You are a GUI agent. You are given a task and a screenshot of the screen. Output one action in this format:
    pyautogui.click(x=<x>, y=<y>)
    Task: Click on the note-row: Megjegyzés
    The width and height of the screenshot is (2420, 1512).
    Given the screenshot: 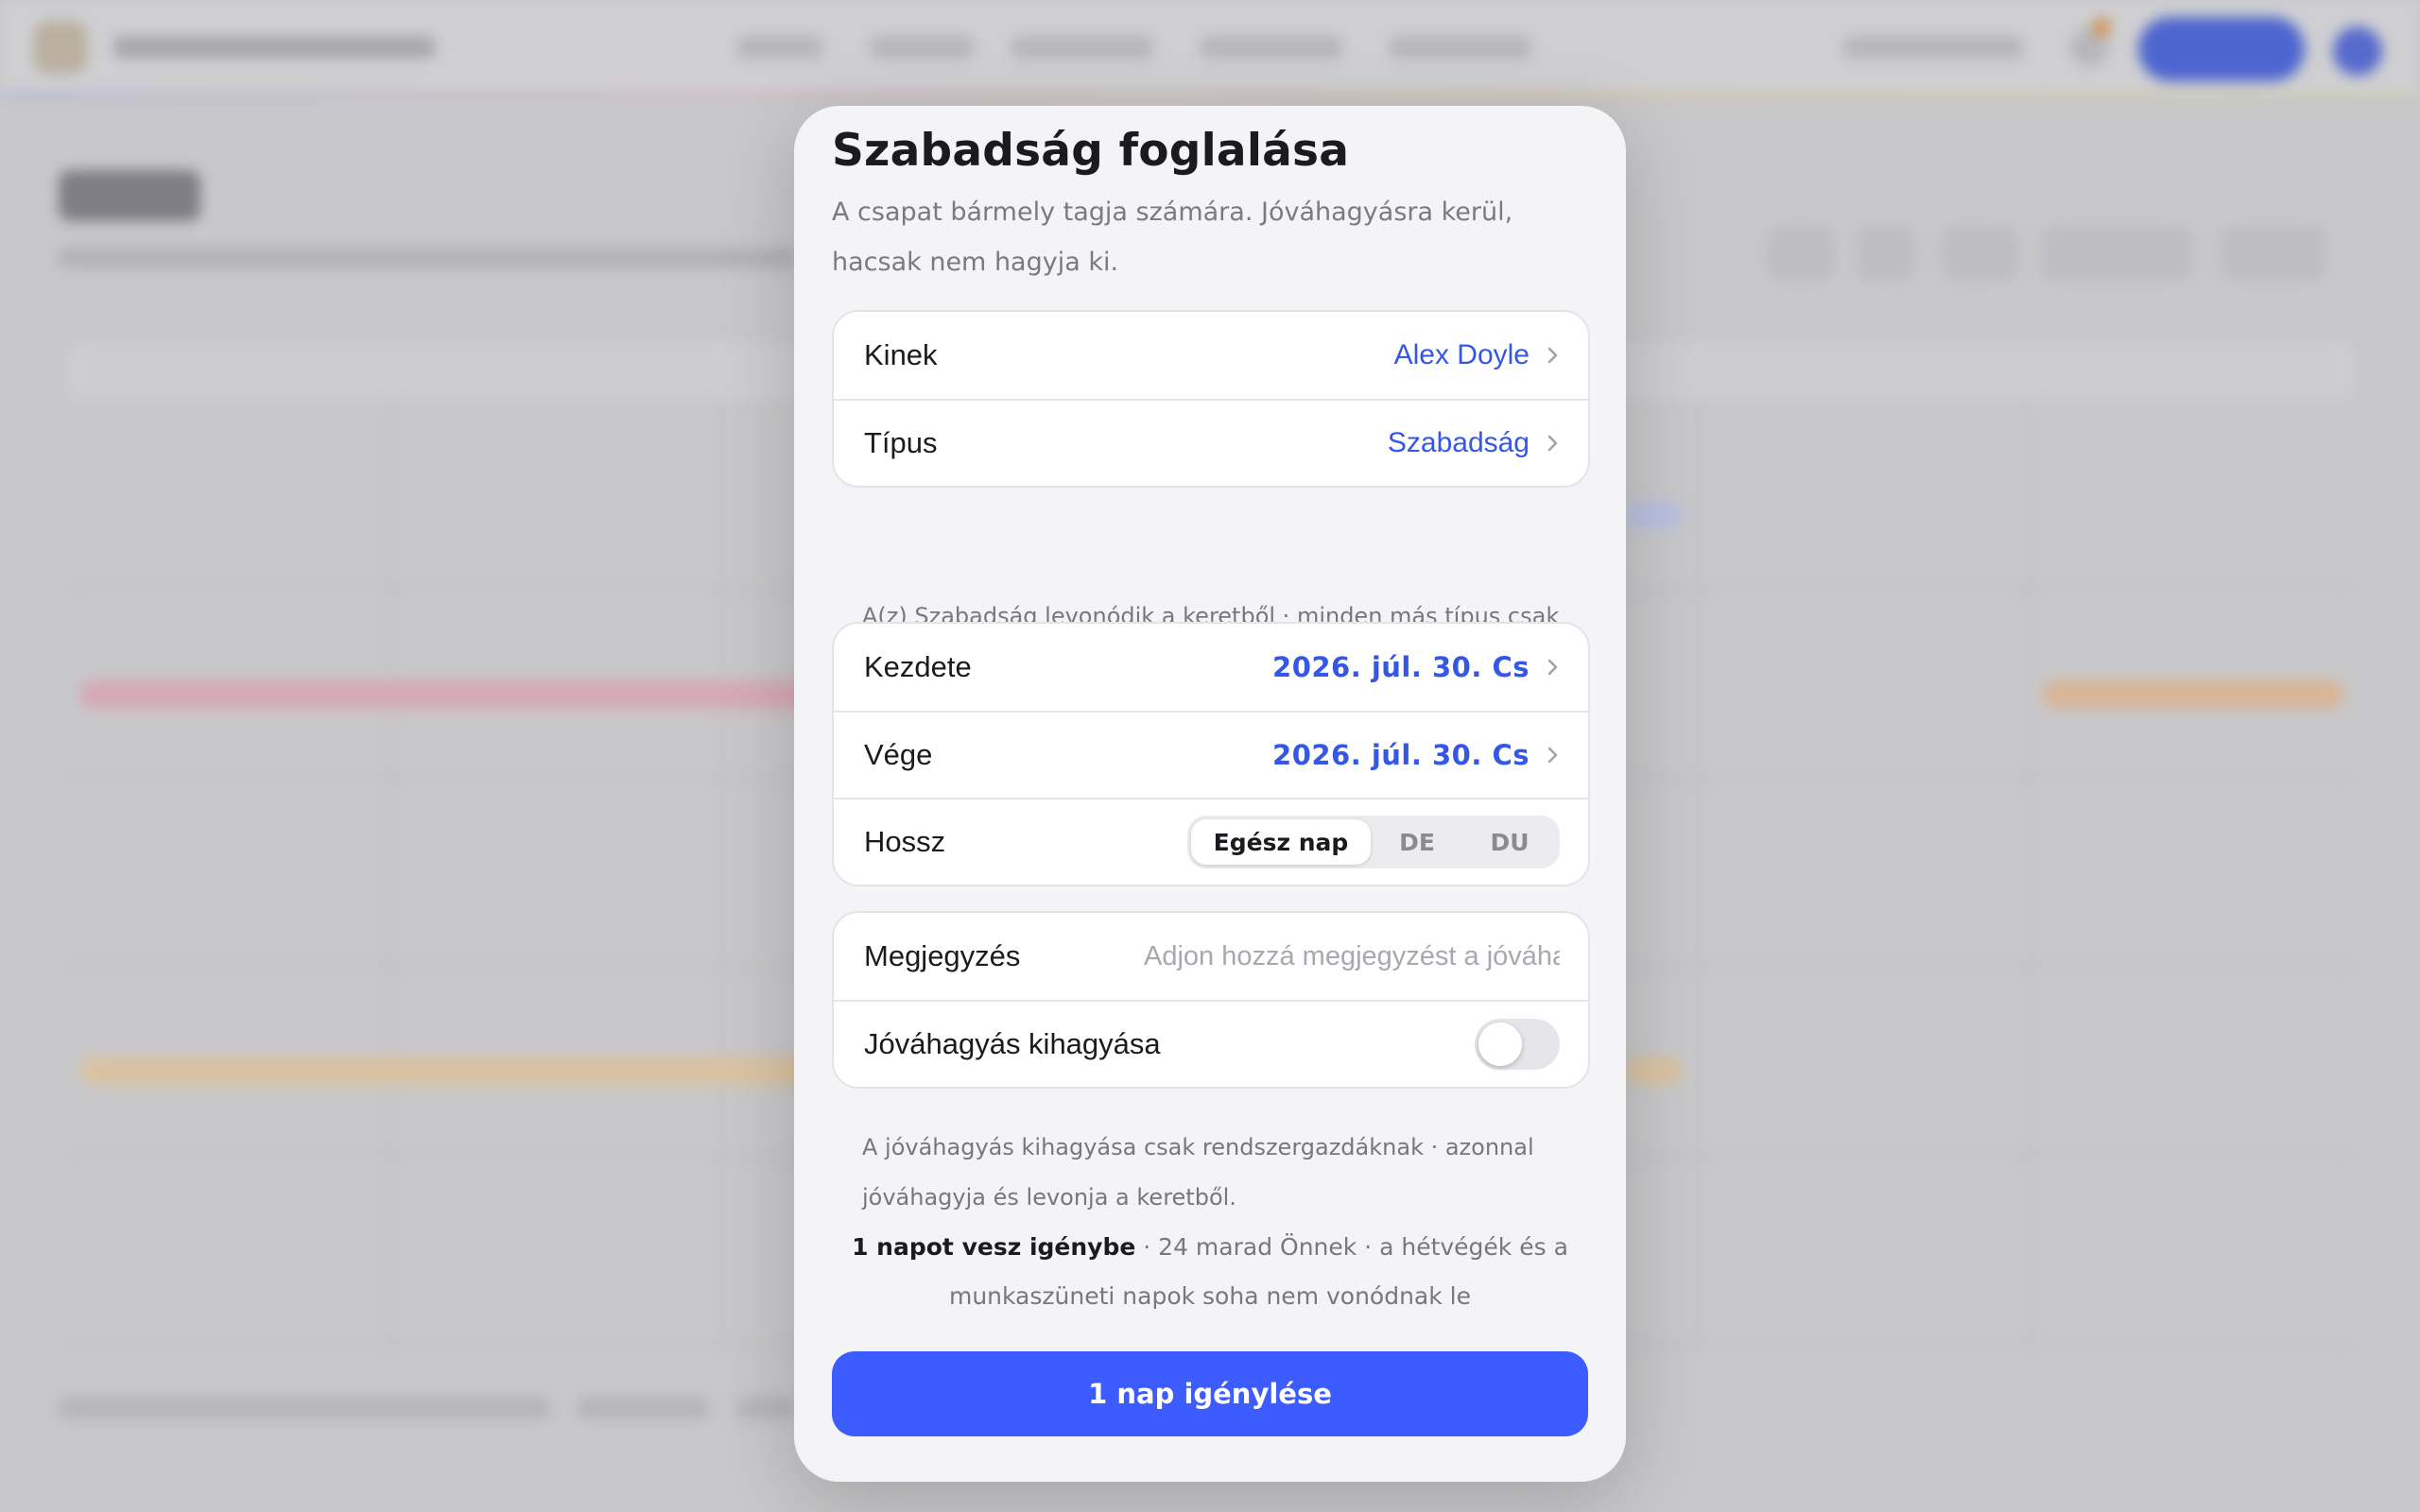 What is the action you would take?
    pyautogui.click(x=1211, y=956)
    